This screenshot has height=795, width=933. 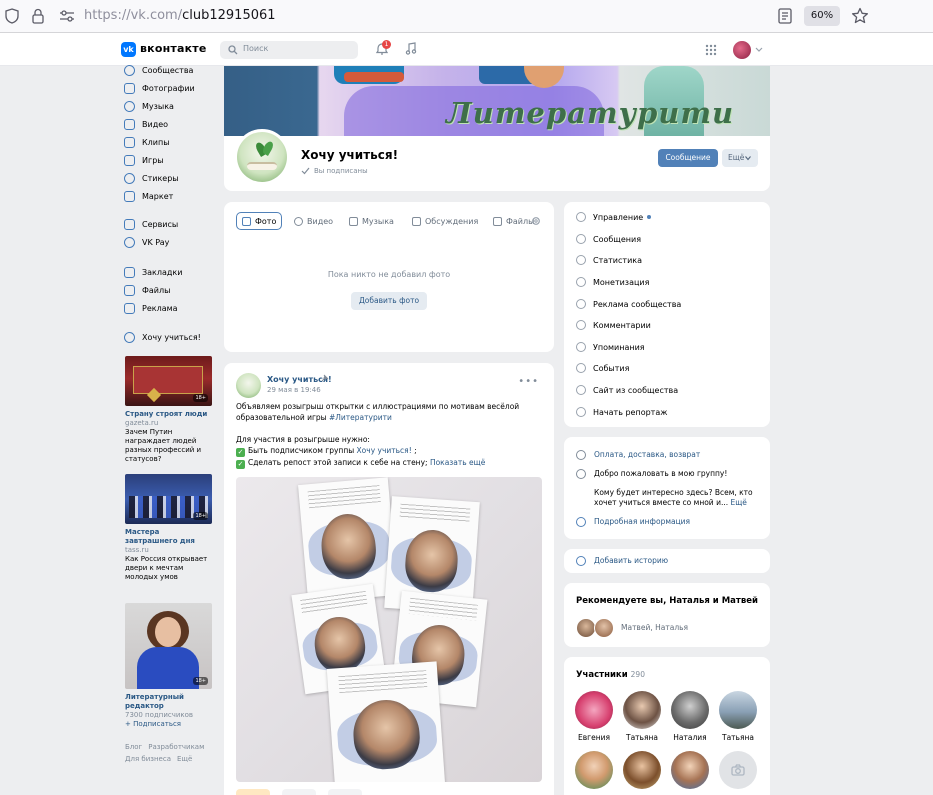 I want to click on add-photo-button: Добавить фото, so click(x=389, y=301).